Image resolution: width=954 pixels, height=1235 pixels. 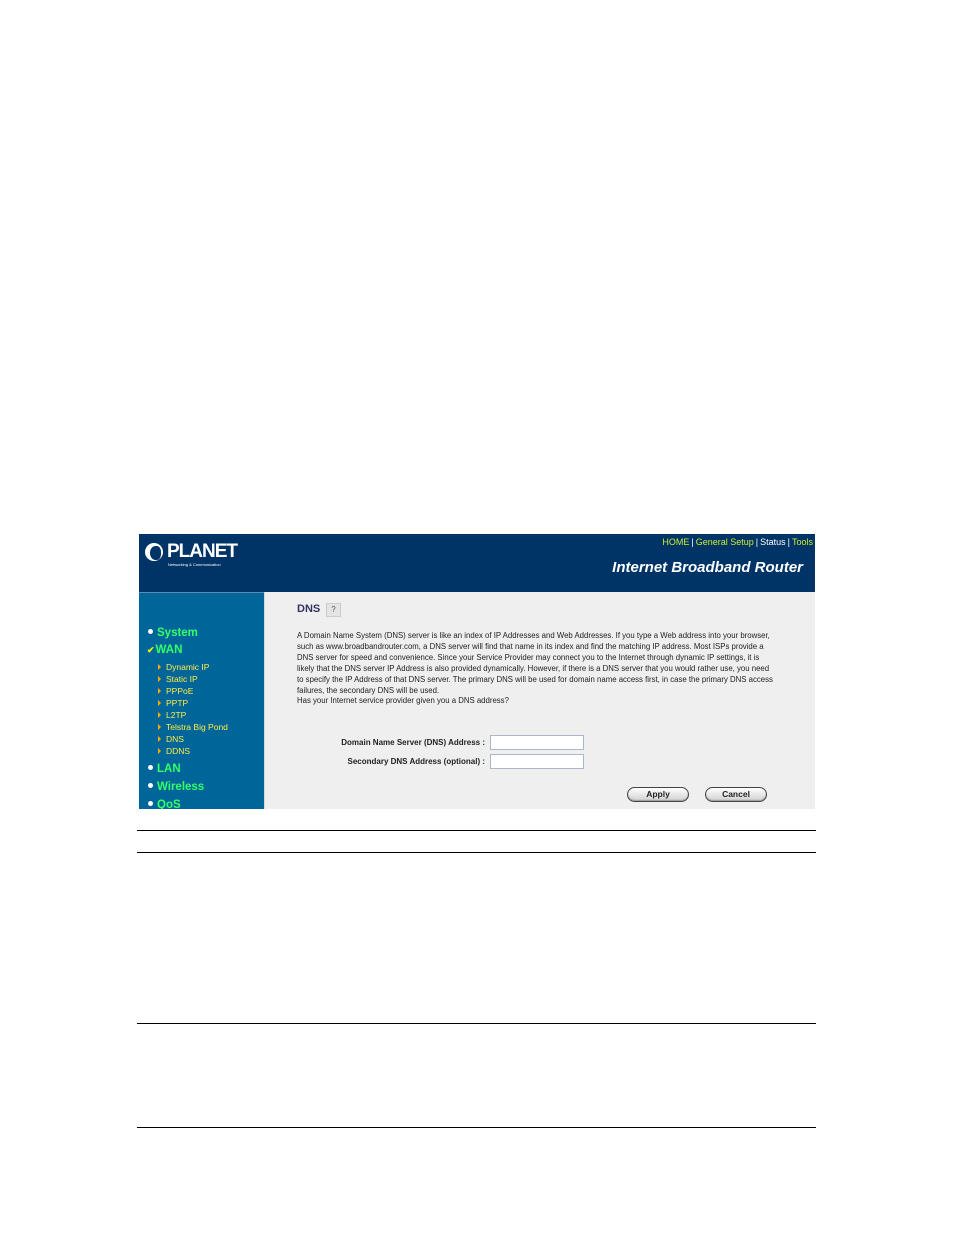 What do you see at coordinates (154, 552) in the screenshot?
I see `planet-logo-icon` at bounding box center [154, 552].